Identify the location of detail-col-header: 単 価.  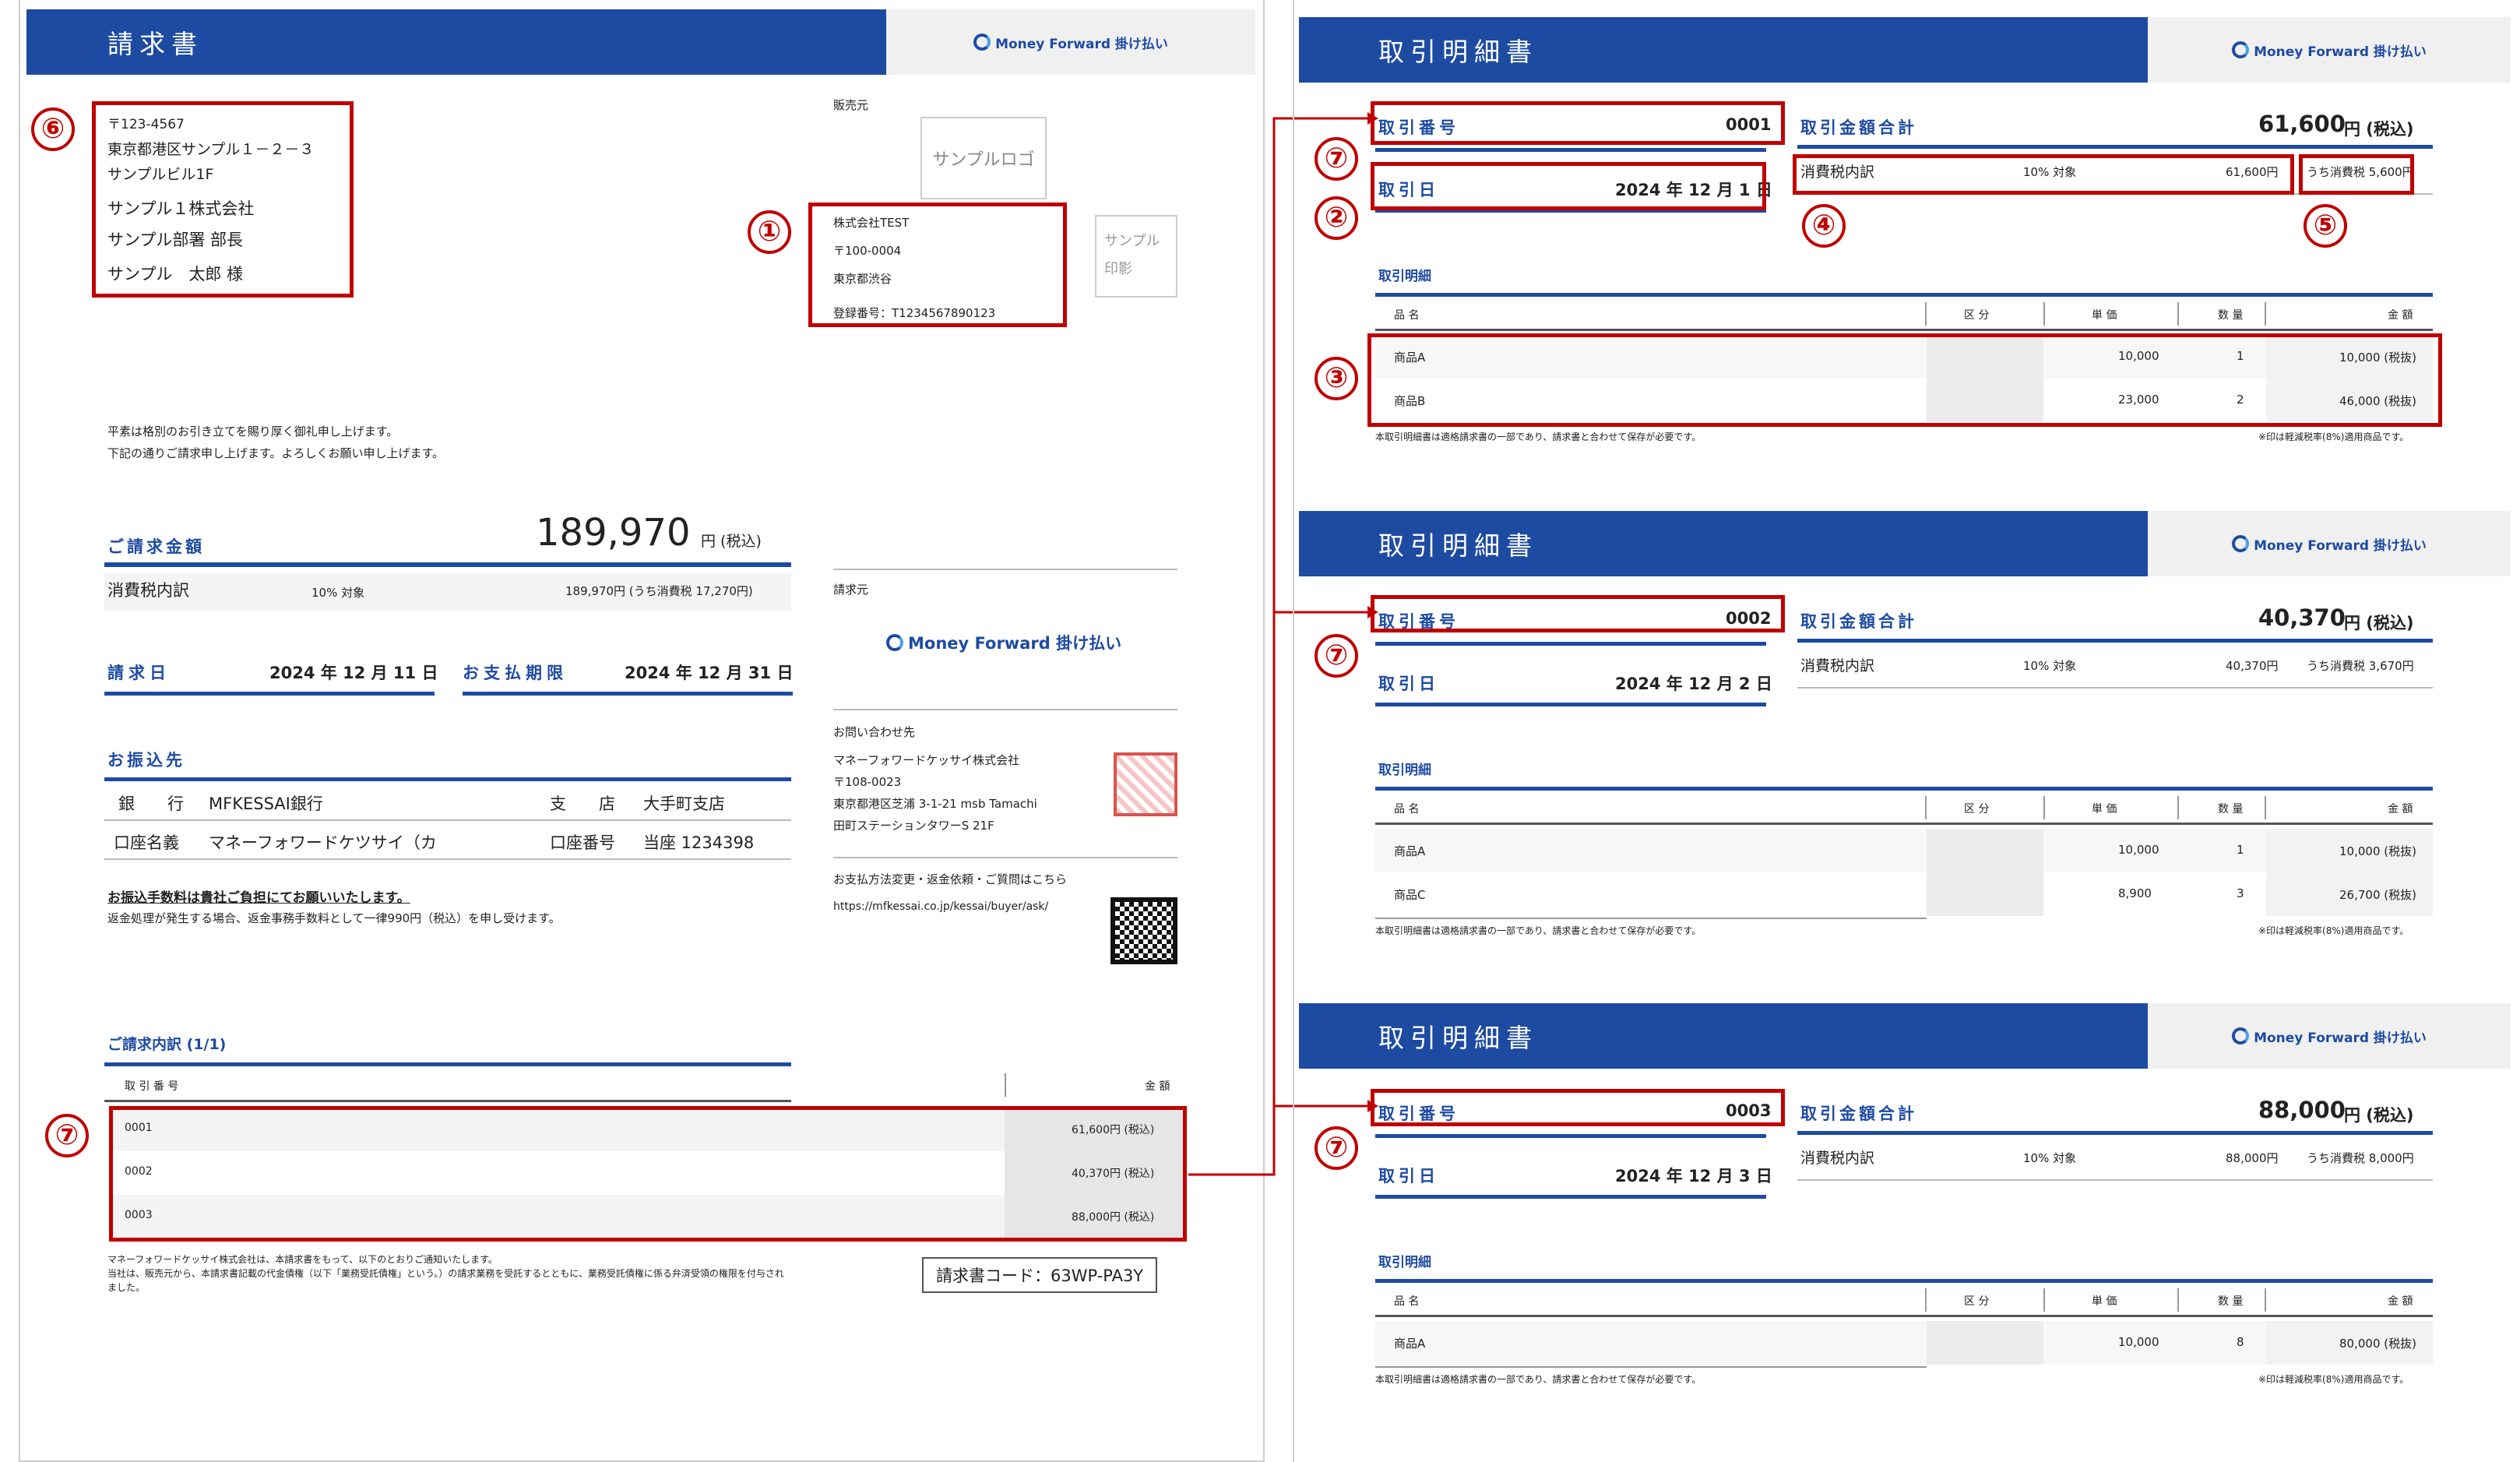
(2104, 1301).